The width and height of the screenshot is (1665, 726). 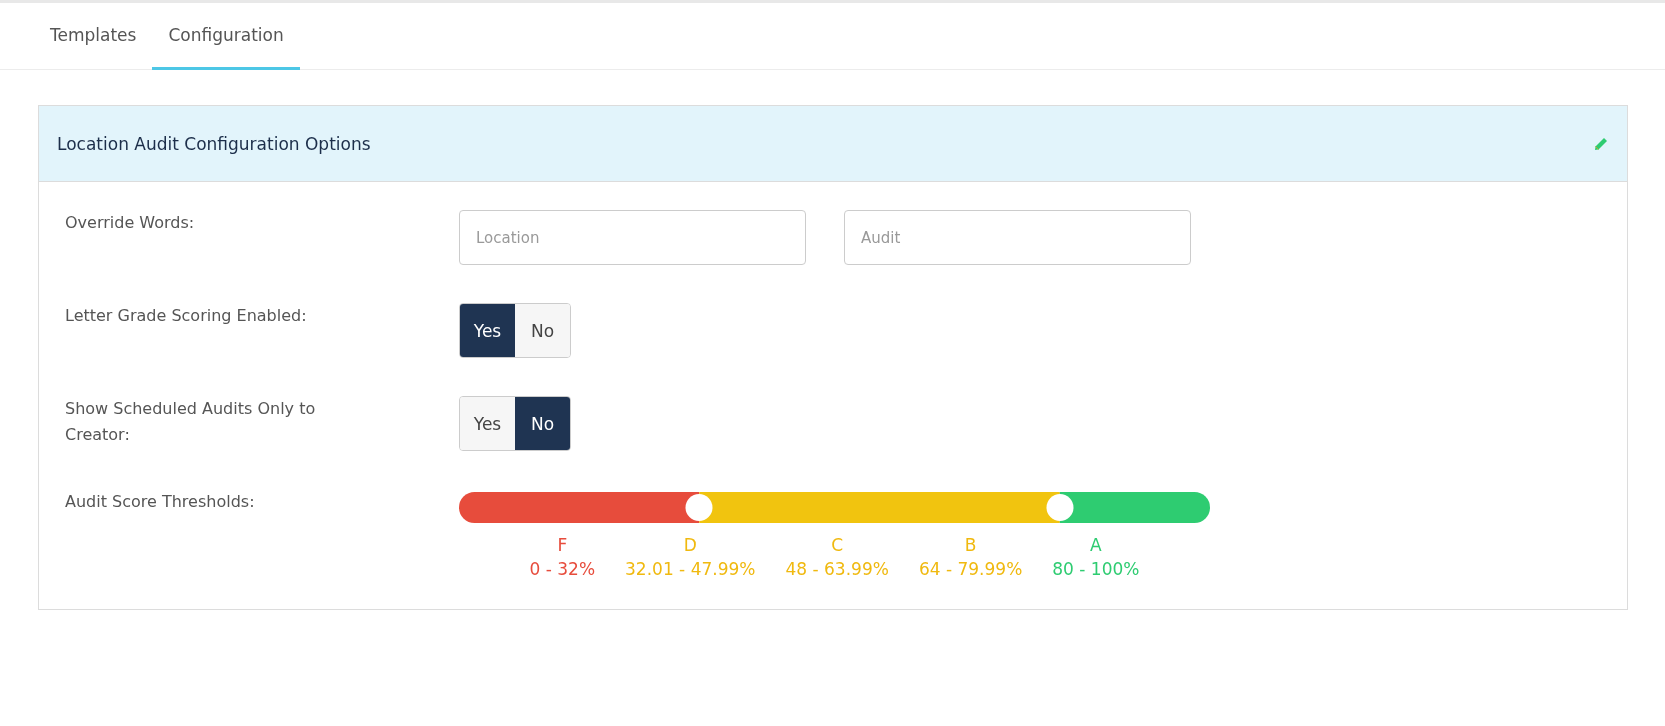 What do you see at coordinates (562, 545) in the screenshot?
I see `grade-letter: F` at bounding box center [562, 545].